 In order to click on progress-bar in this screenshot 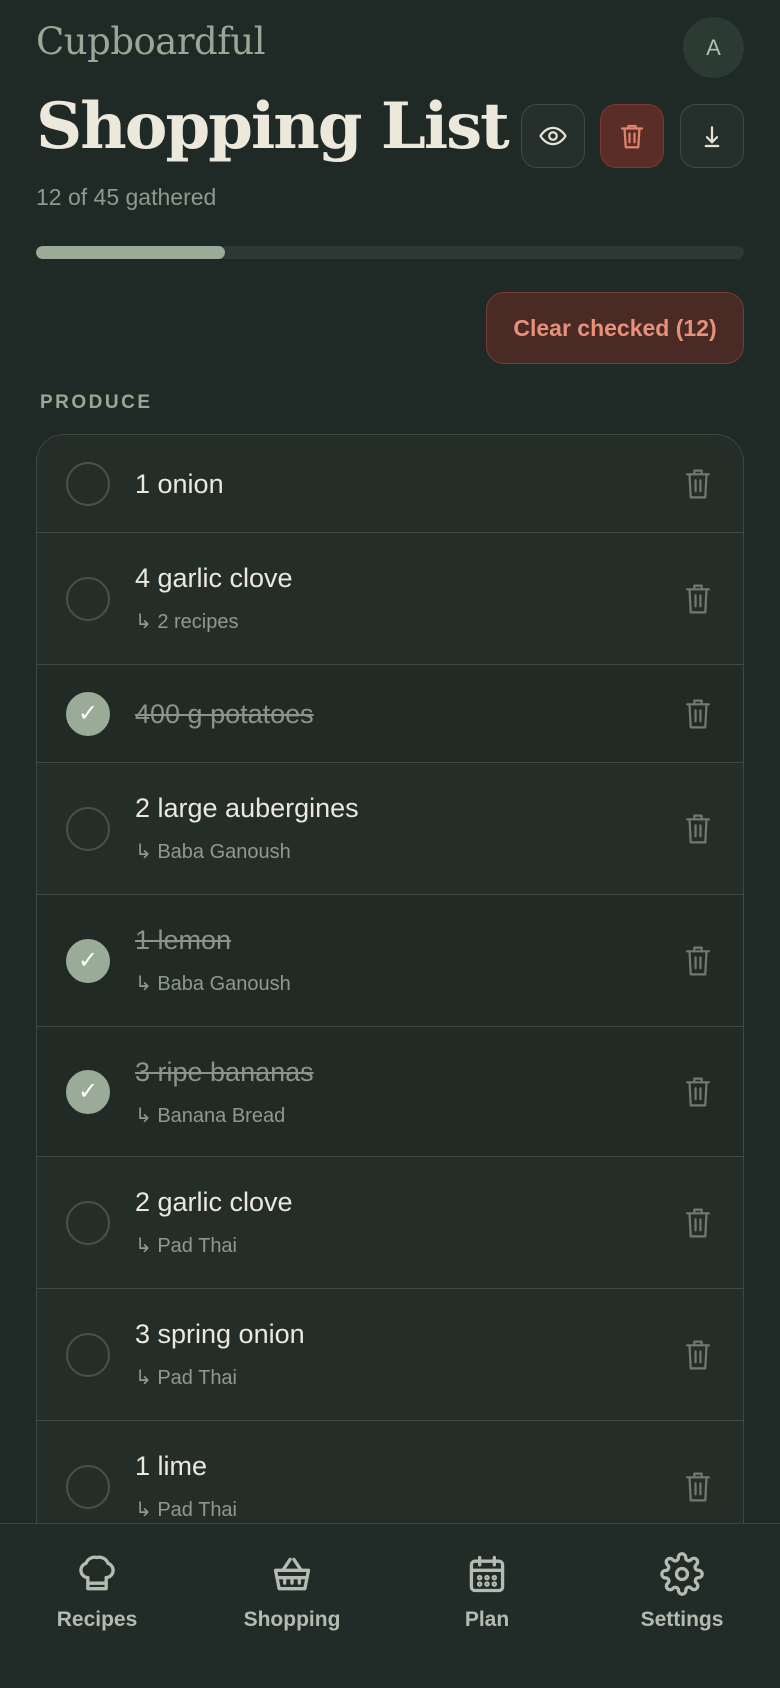, I will do `click(390, 252)`.